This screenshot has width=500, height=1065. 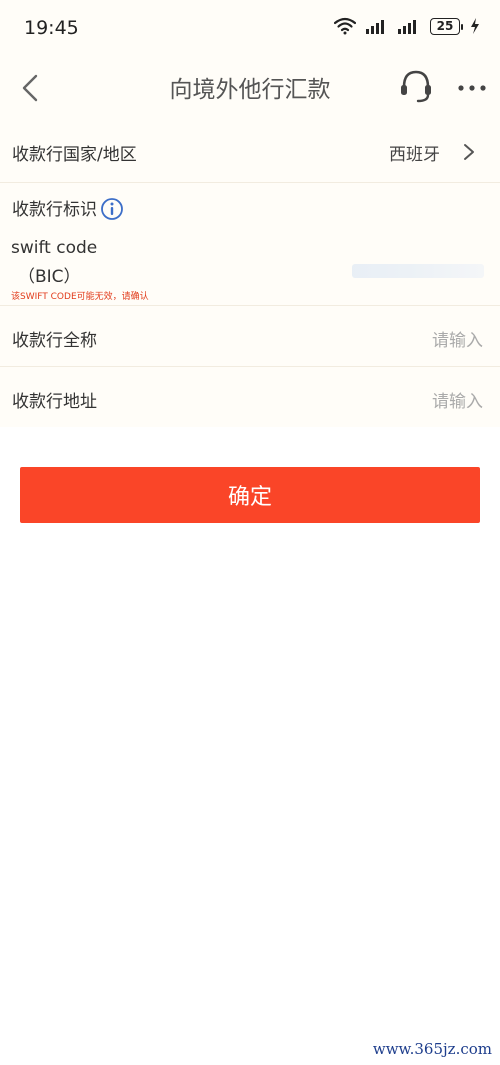 I want to click on nav-bar: 向境外他行汇款, so click(x=250, y=88).